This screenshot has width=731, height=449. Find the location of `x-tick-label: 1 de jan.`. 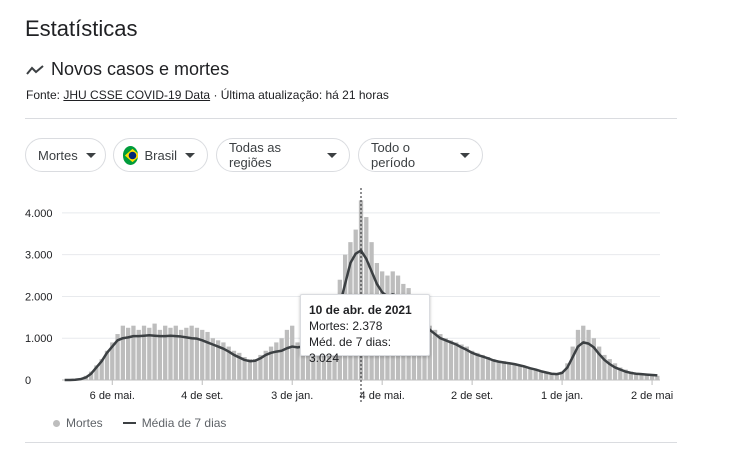

x-tick-label: 1 de jan. is located at coordinates (562, 396).